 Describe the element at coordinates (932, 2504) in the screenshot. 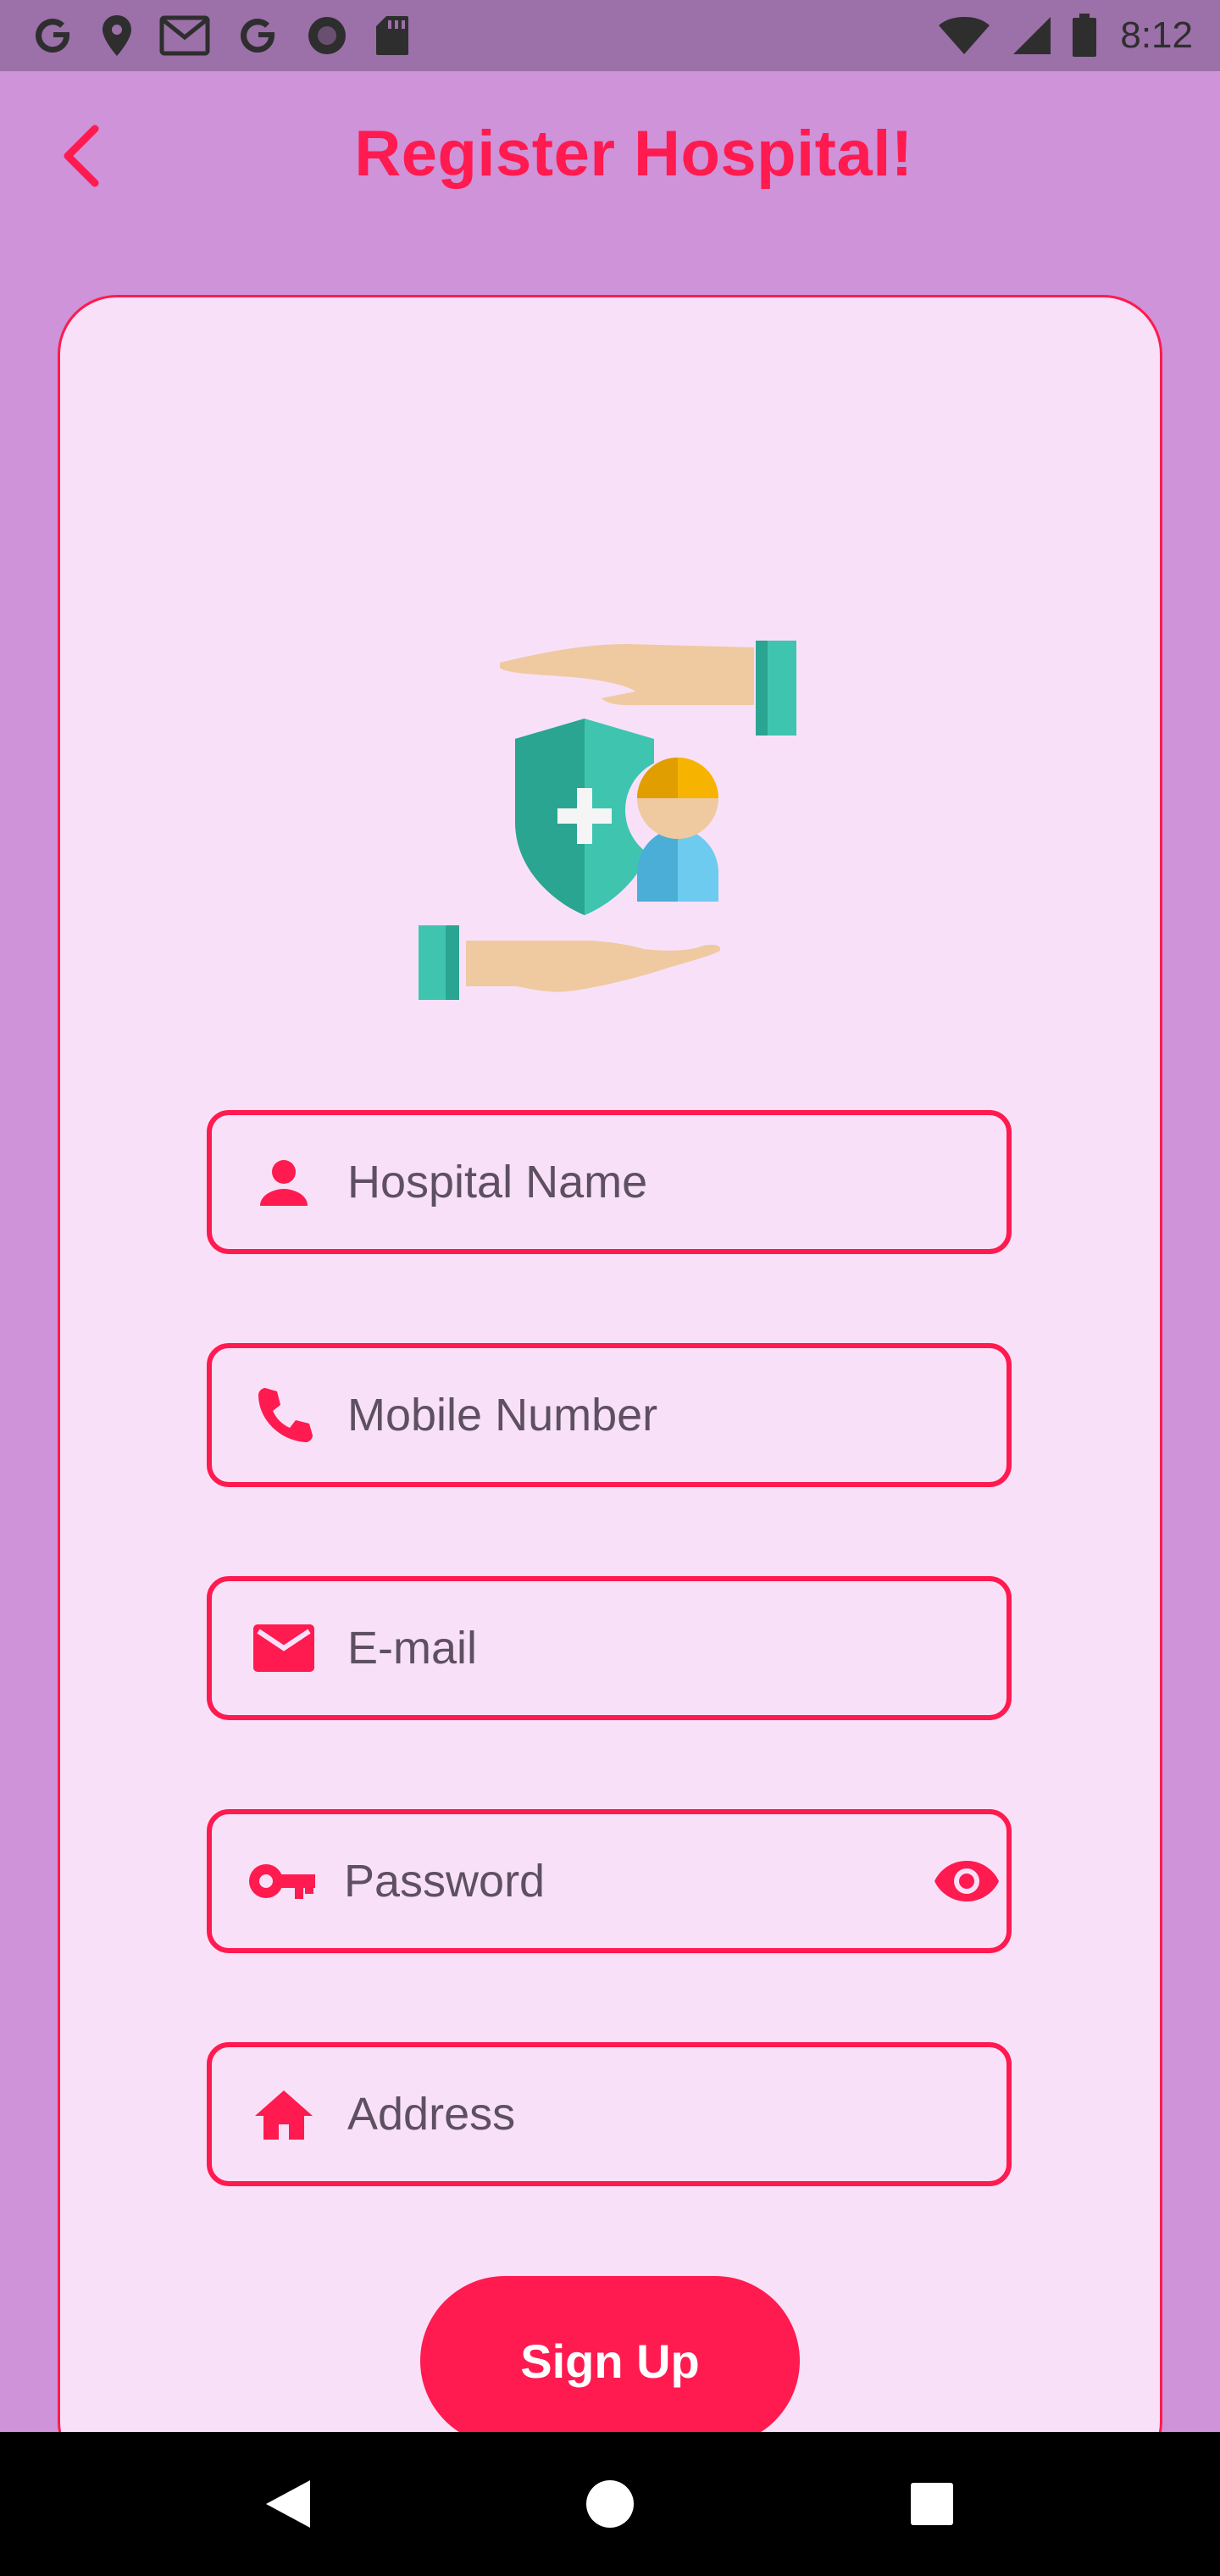

I see `recents-square-icon` at that location.